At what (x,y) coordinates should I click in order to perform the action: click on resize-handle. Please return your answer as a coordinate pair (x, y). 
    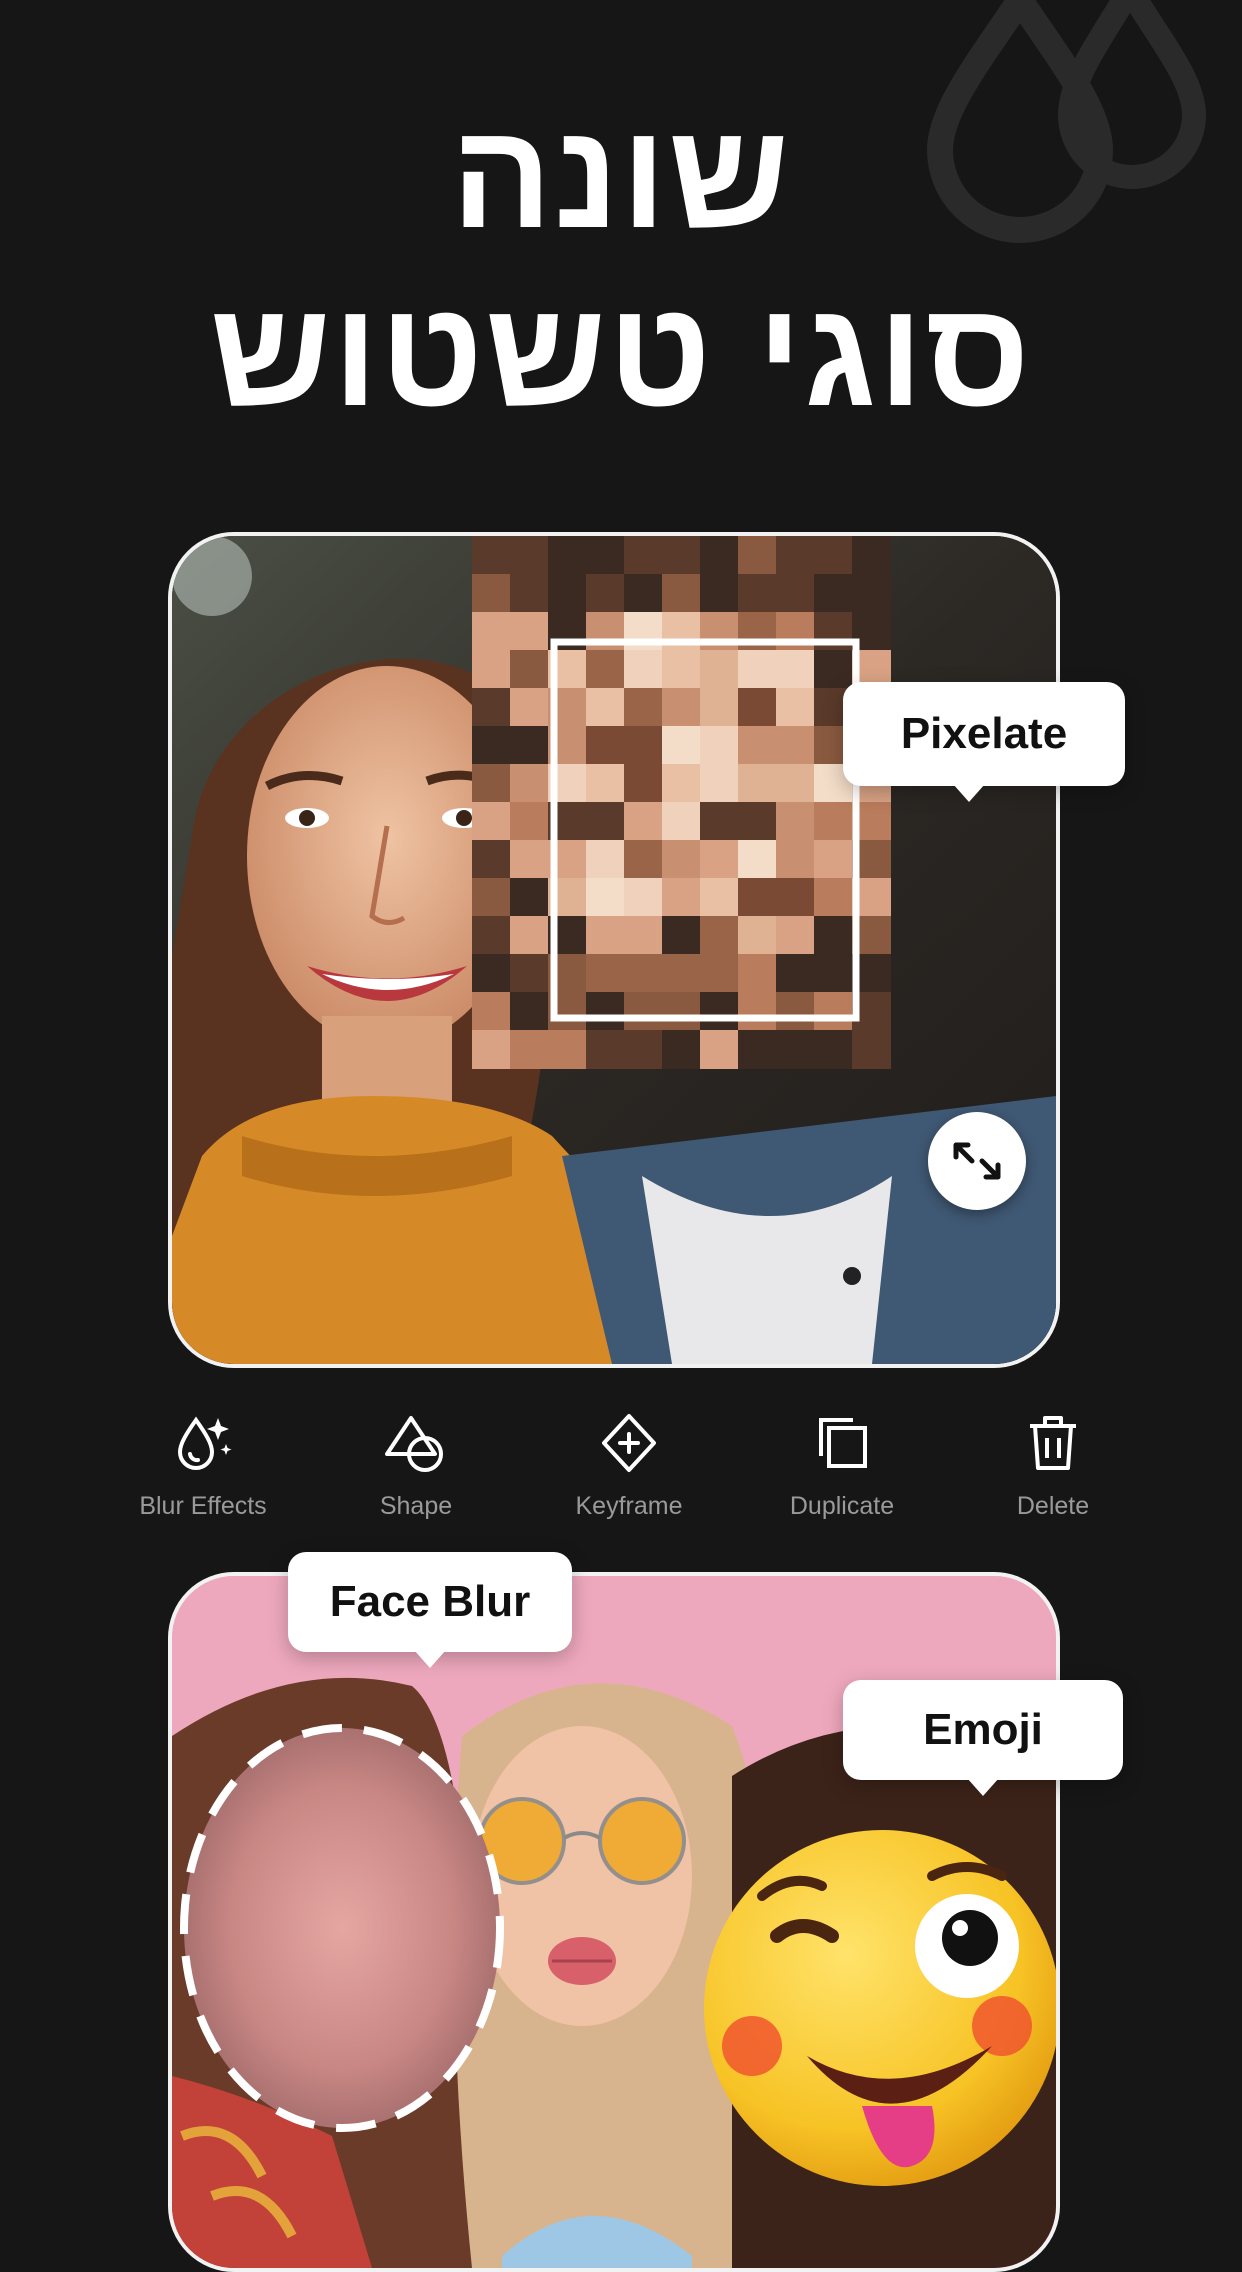
    Looking at the image, I should click on (977, 1161).